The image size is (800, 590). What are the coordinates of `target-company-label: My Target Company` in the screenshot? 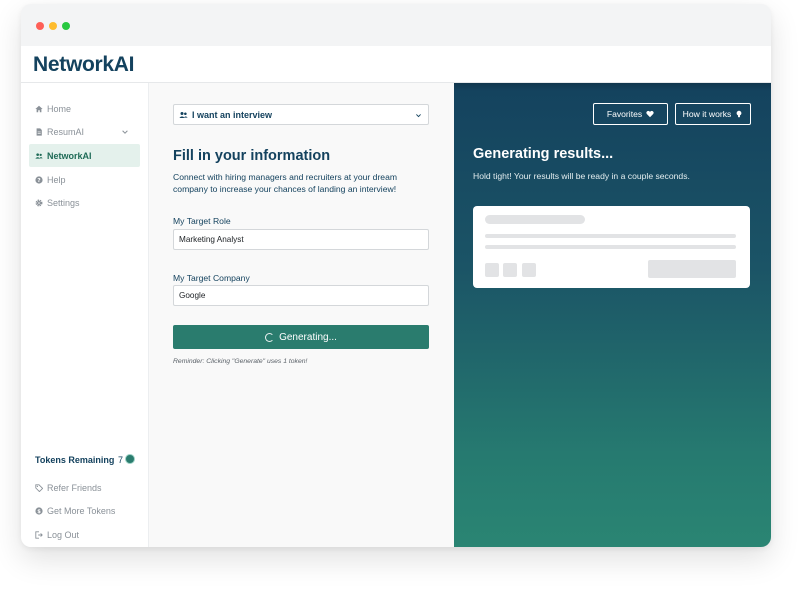 It's located at (211, 278).